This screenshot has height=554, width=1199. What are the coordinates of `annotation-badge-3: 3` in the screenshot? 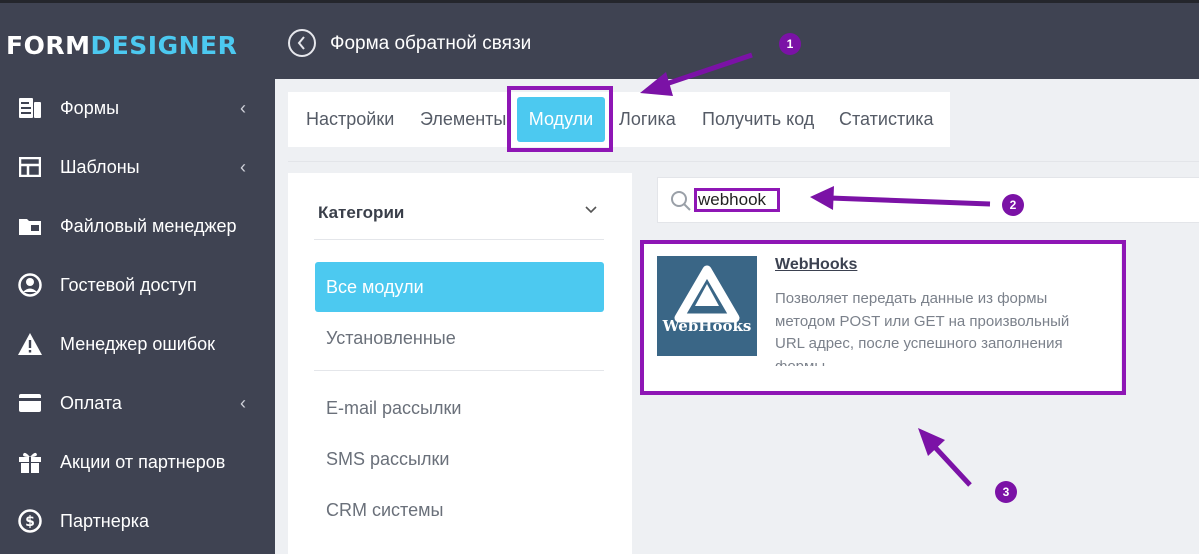 It's located at (1006, 492).